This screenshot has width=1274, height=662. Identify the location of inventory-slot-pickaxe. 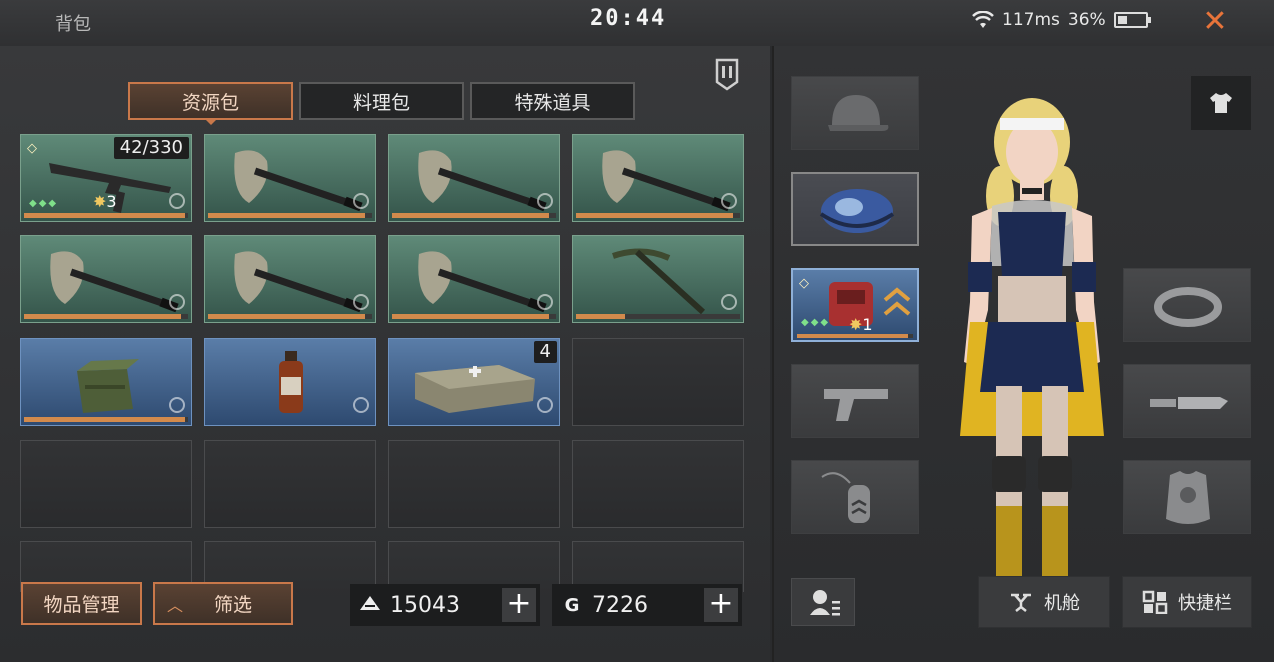
(658, 279).